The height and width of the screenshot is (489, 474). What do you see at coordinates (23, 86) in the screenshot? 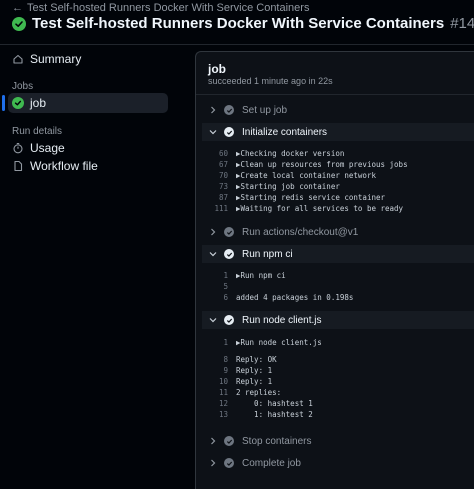
I see `jobs-heading: Jobs` at bounding box center [23, 86].